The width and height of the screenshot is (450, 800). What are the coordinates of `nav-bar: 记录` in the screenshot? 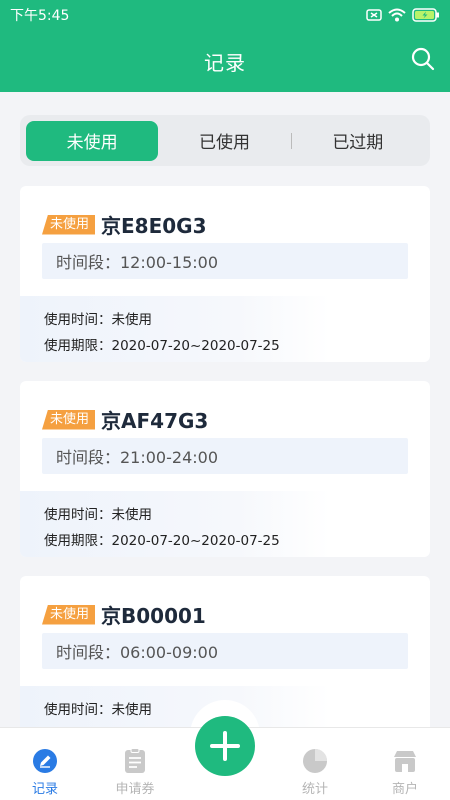 It's located at (225, 61).